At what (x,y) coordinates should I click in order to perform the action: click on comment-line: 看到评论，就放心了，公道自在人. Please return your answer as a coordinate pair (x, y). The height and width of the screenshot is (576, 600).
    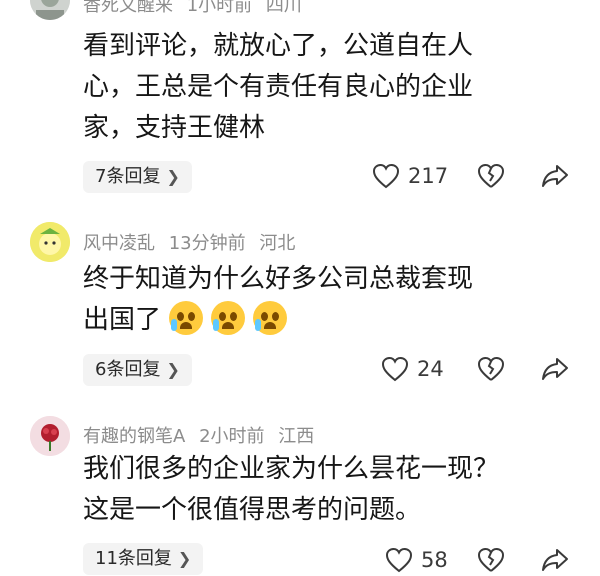
    Looking at the image, I should click on (278, 46).